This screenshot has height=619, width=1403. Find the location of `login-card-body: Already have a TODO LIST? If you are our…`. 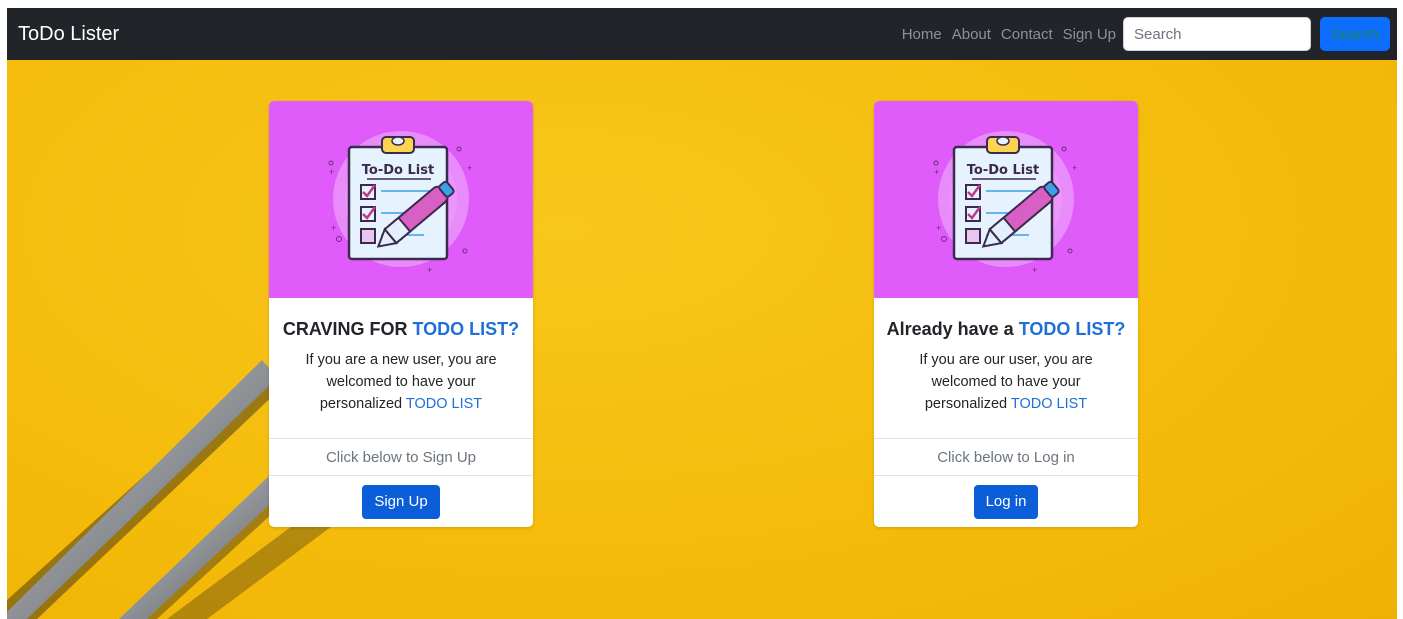

login-card-body: Already have a TODO LIST? If you are our… is located at coordinates (1006, 368).